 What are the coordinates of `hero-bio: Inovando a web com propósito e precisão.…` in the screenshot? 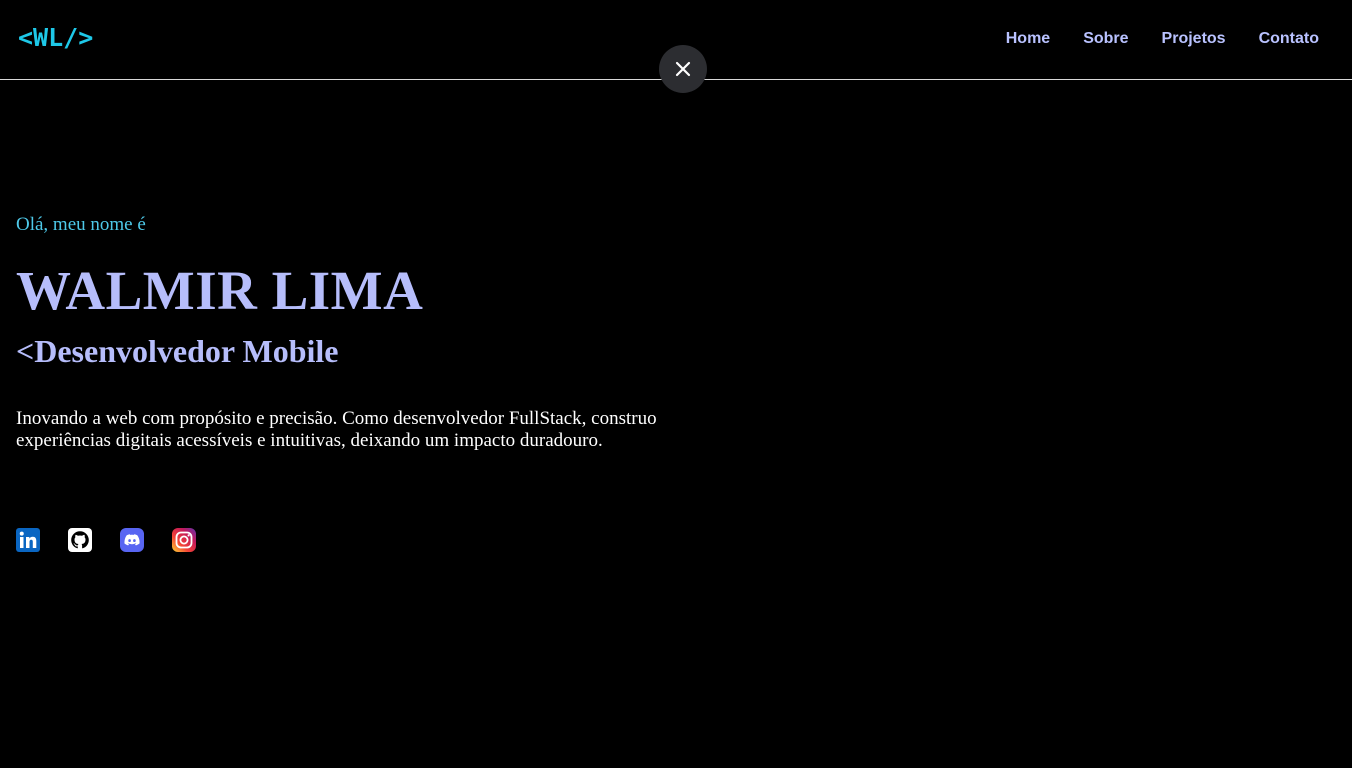 It's located at (336, 429).